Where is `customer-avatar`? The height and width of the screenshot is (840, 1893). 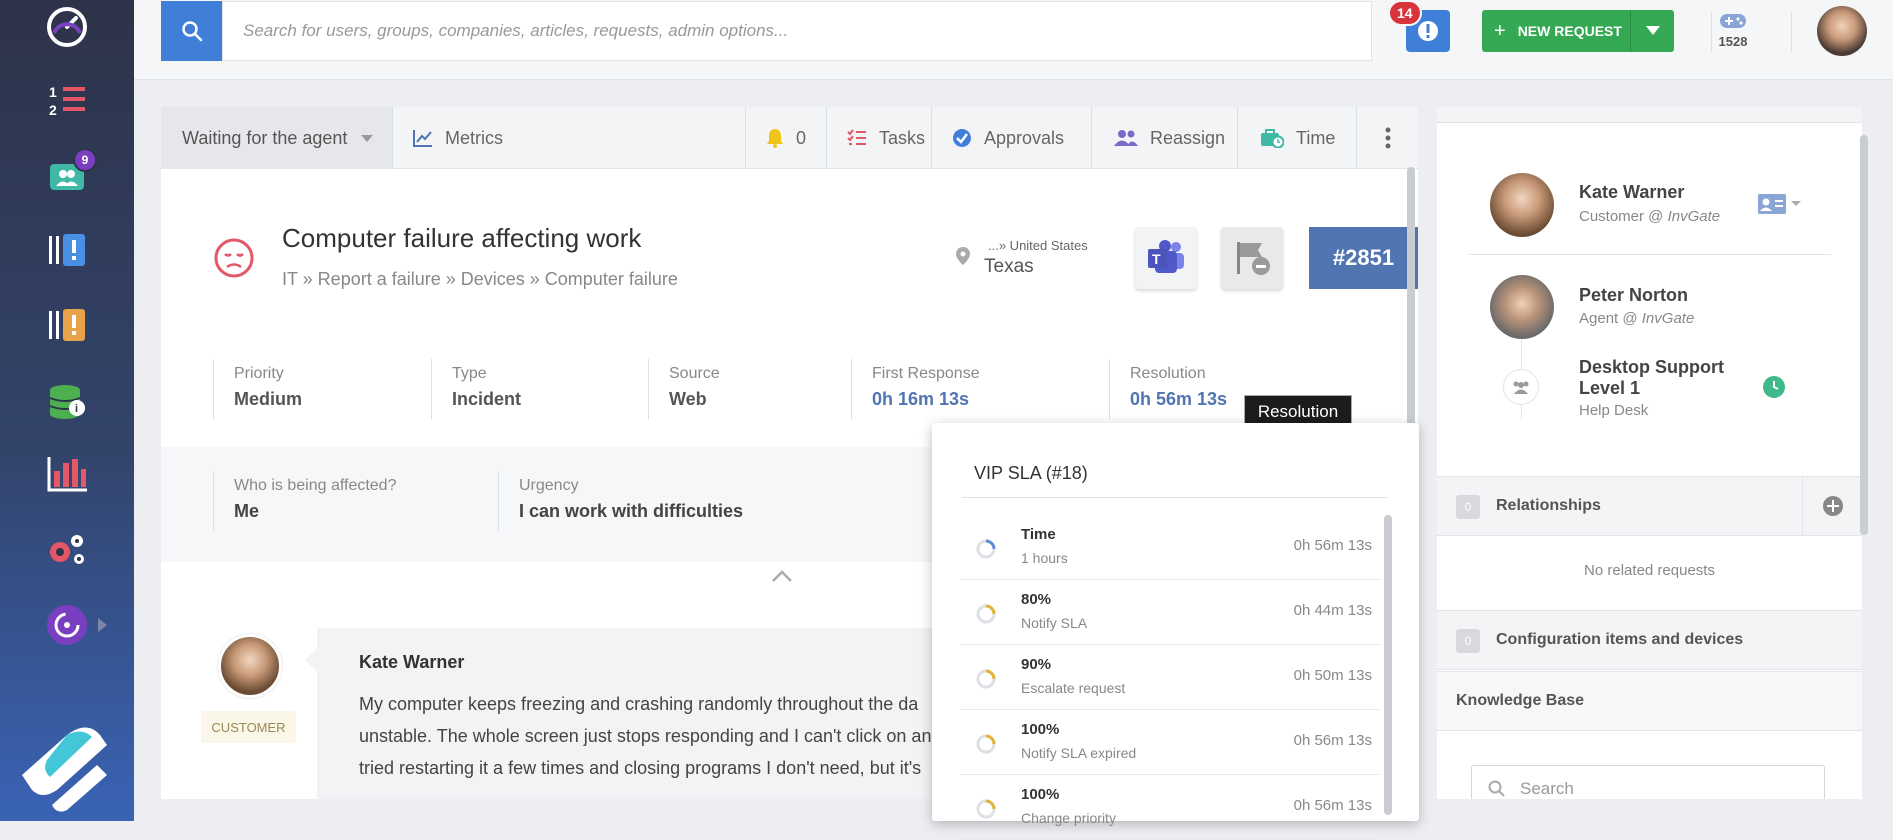
customer-avatar is located at coordinates (1522, 205).